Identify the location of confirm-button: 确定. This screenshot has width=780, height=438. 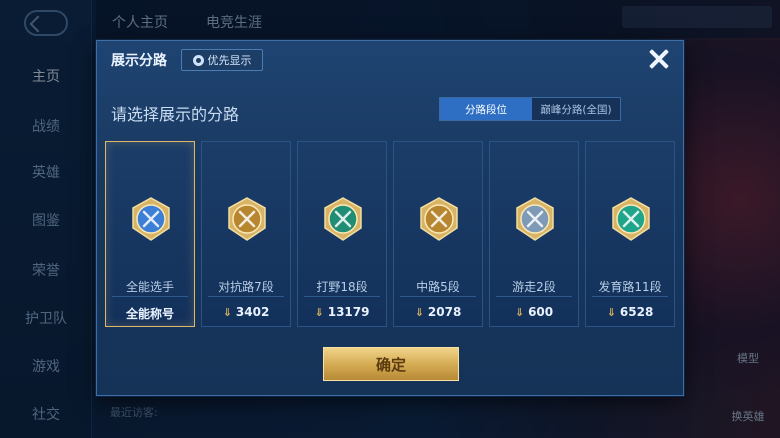
(391, 364).